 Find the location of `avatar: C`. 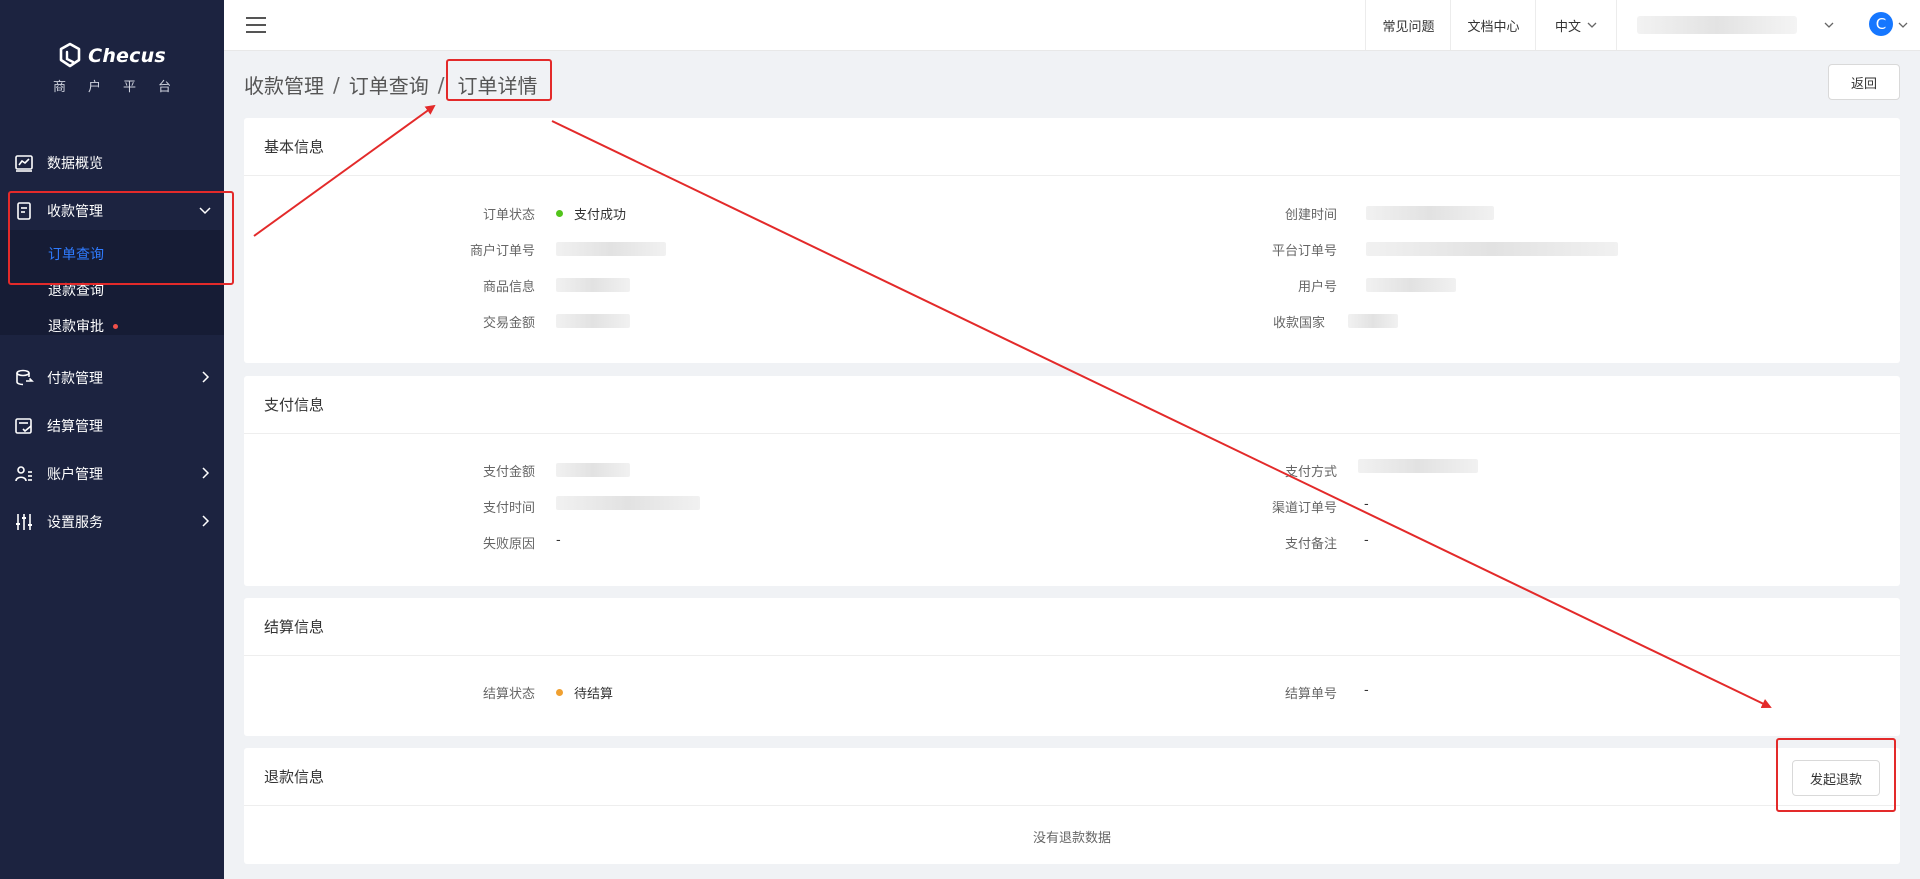

avatar: C is located at coordinates (1881, 24).